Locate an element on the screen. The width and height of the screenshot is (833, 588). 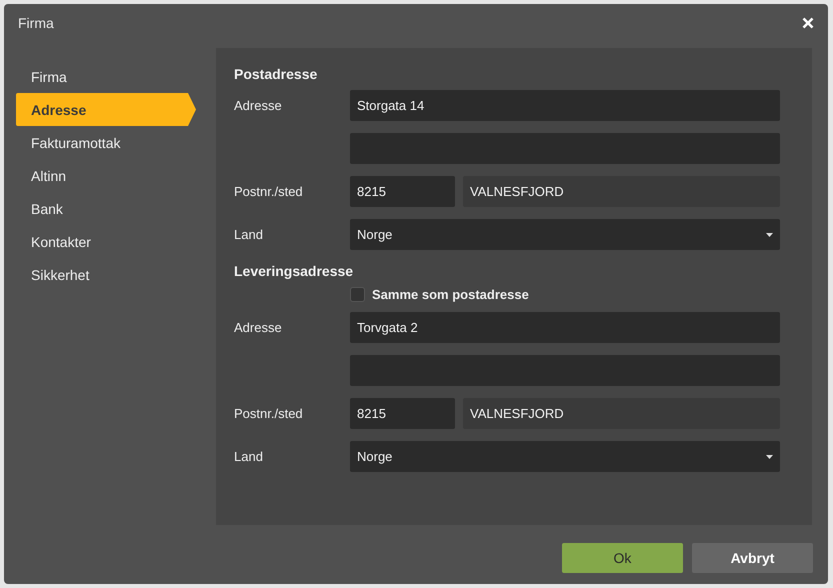
dialog-title: Firma is located at coordinates (36, 23).